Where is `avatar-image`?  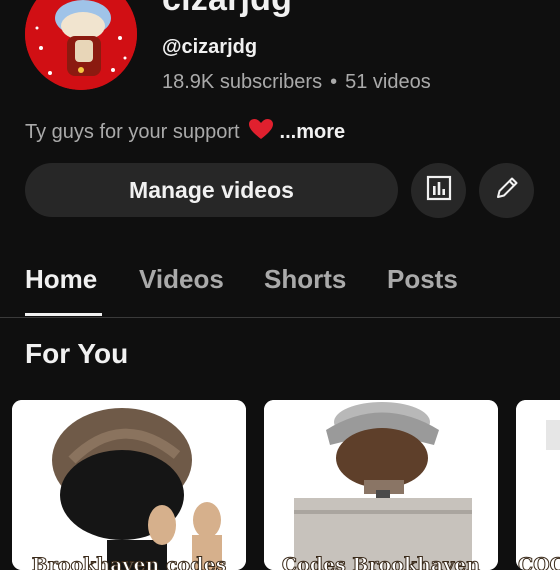
avatar-image is located at coordinates (81, 45).